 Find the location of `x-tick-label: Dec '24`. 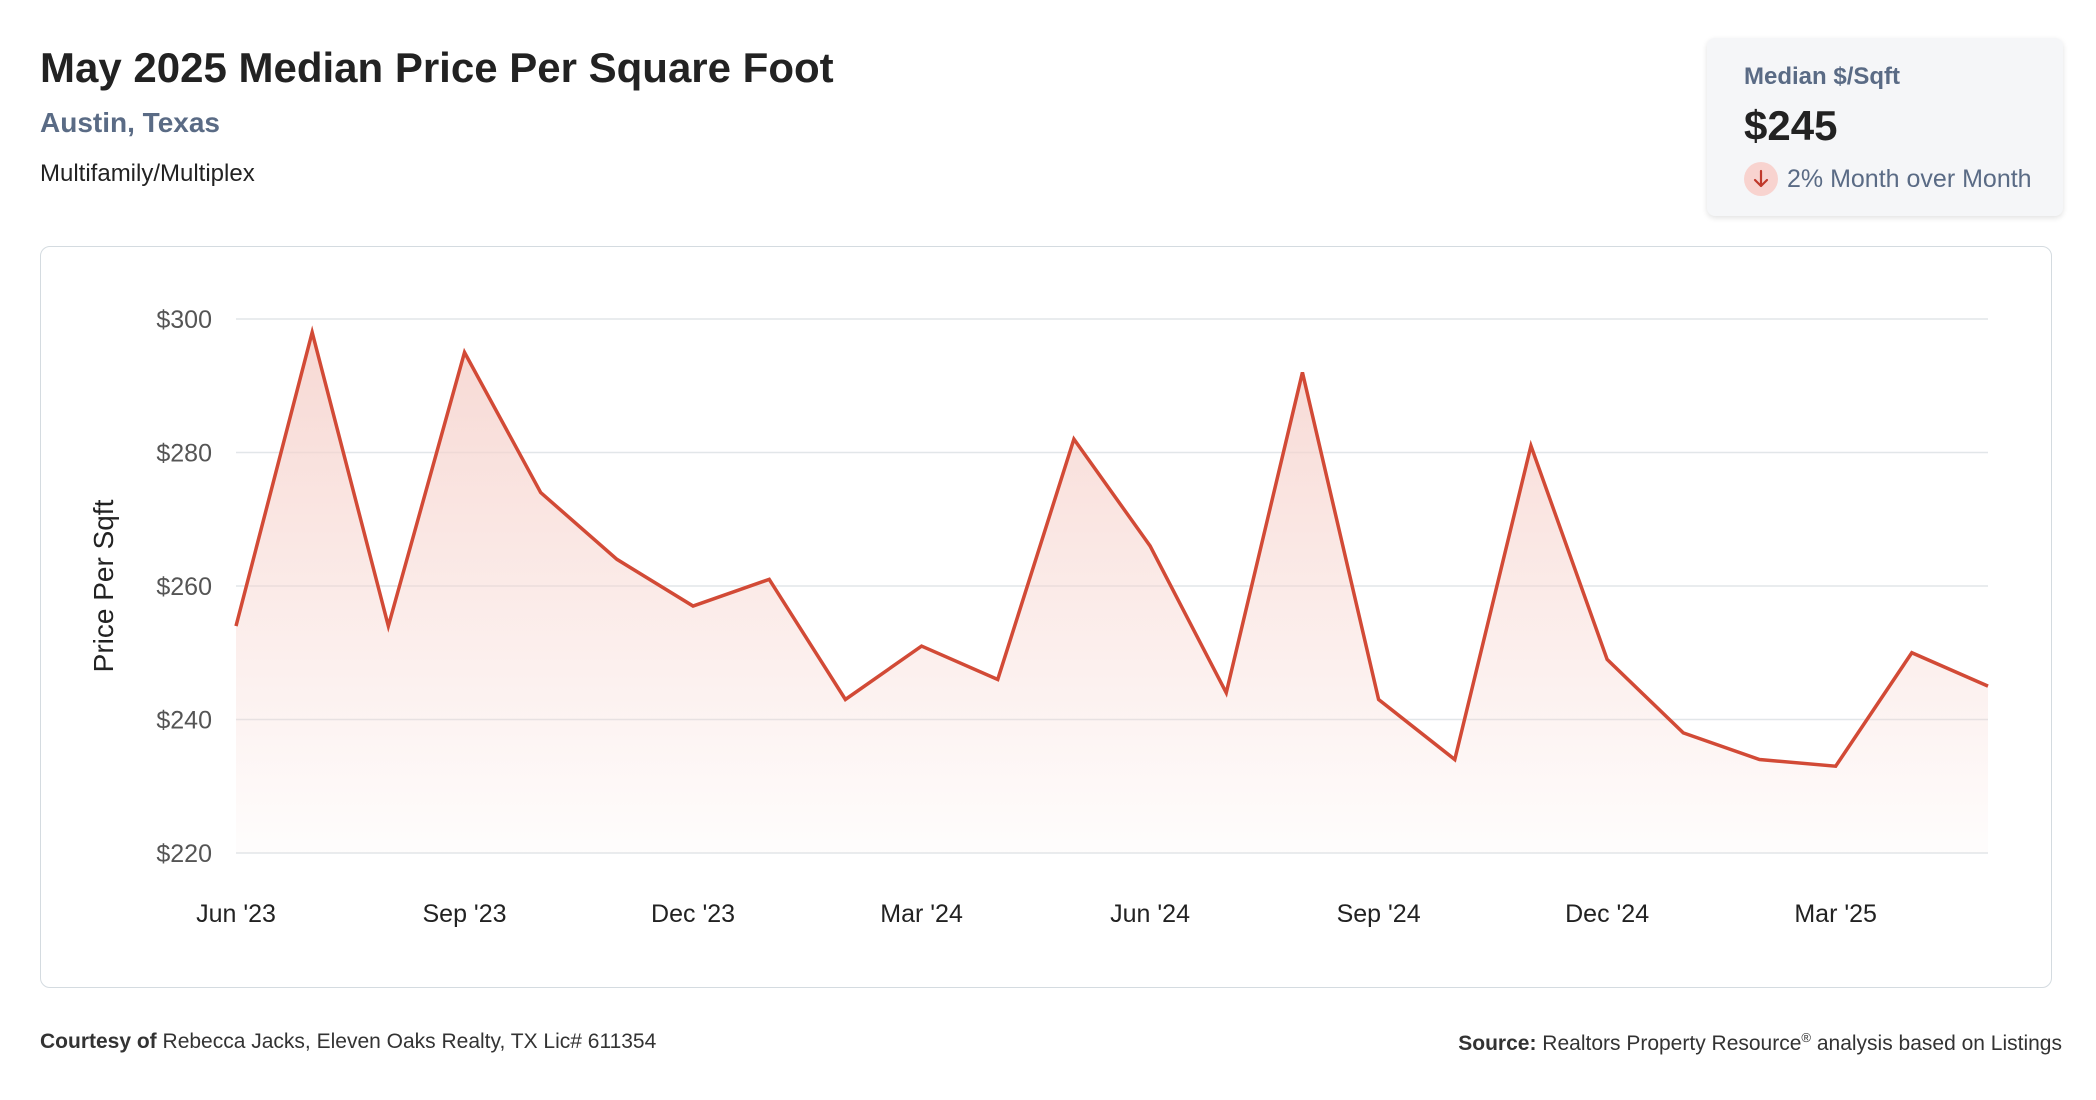

x-tick-label: Dec '24 is located at coordinates (1607, 914).